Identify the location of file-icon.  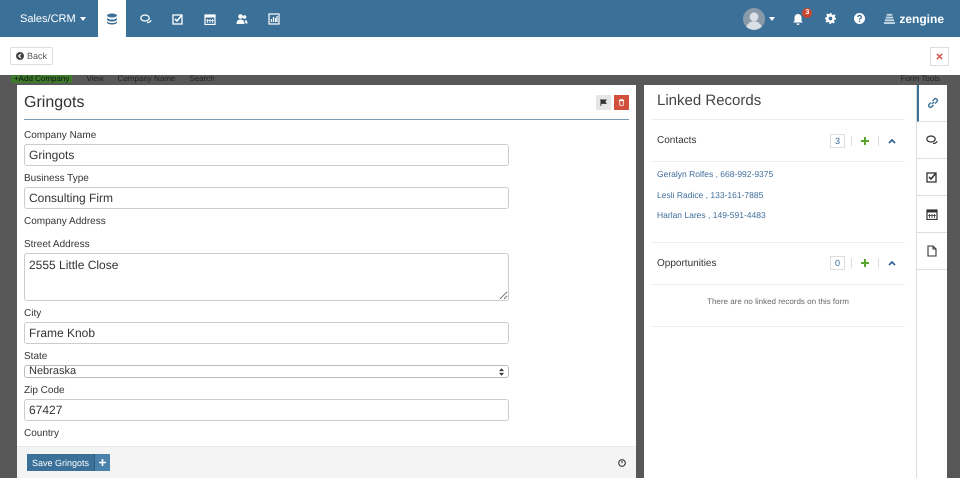
(932, 251).